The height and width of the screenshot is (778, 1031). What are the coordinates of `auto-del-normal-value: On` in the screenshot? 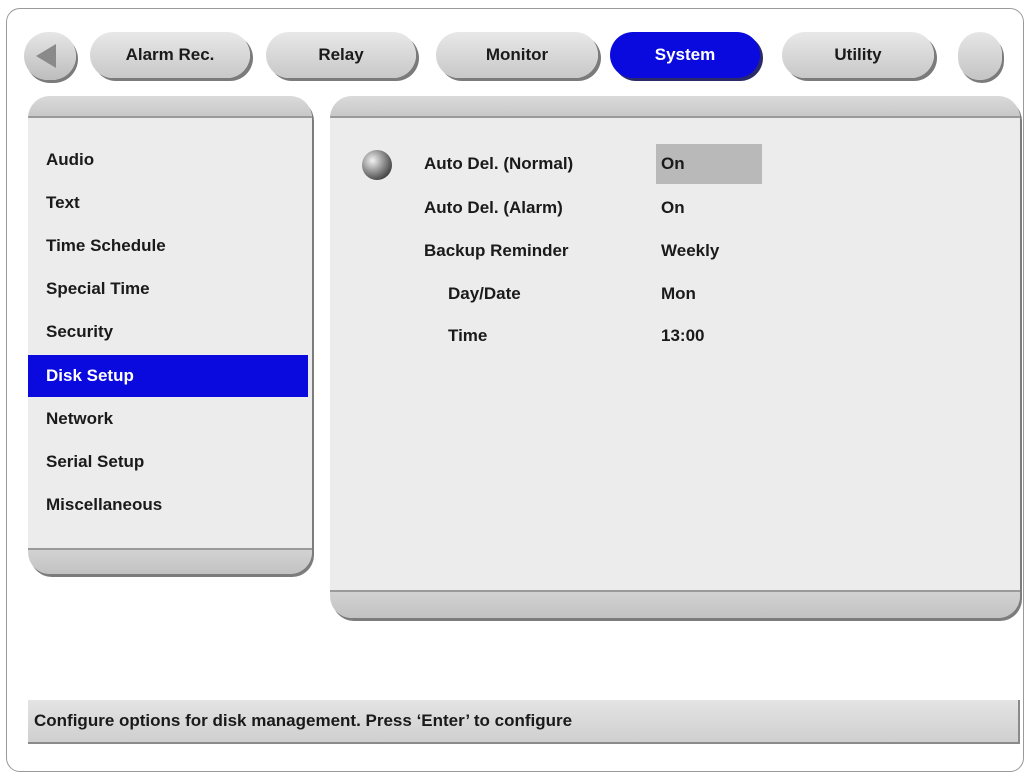 It's located at (709, 164).